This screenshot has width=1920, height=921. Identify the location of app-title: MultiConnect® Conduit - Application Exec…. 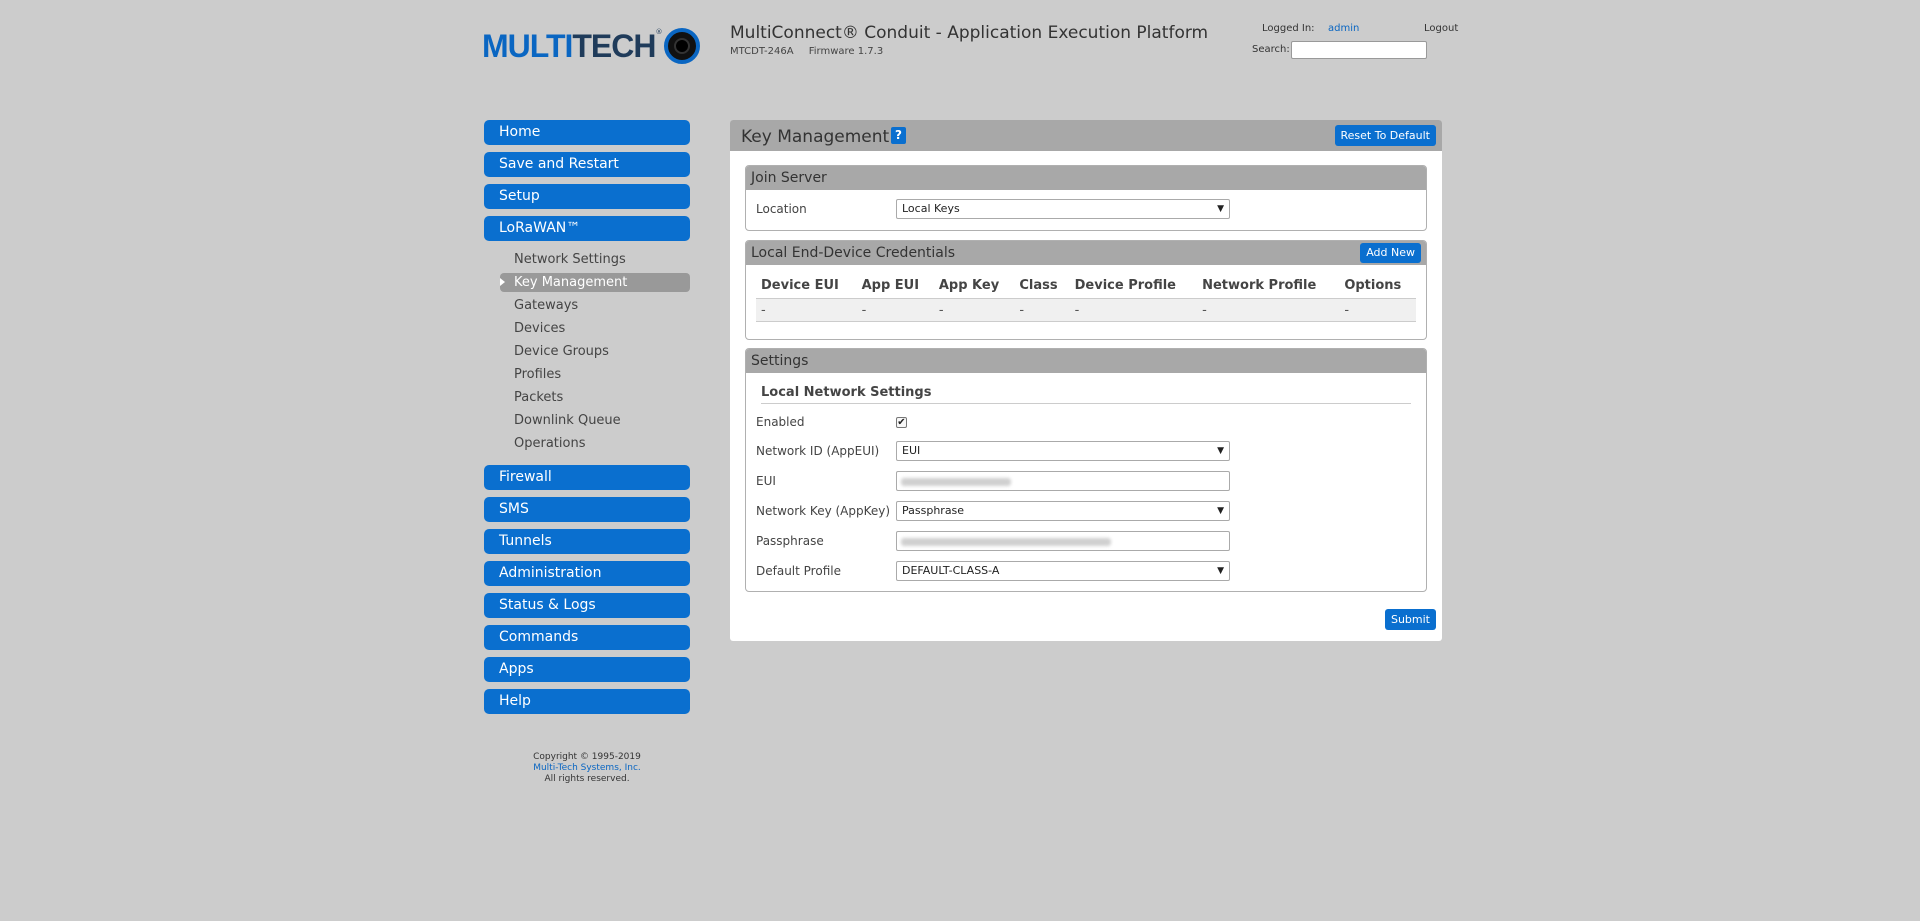
(969, 33).